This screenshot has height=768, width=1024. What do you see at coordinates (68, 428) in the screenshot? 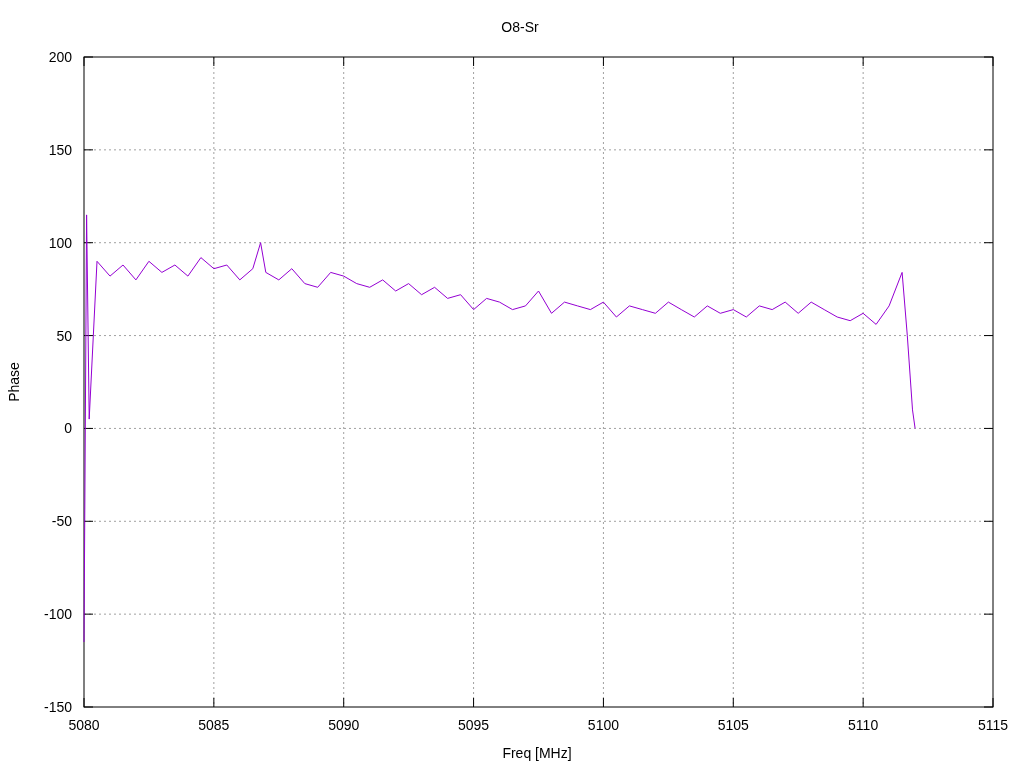
I see `y-tick-label: 0` at bounding box center [68, 428].